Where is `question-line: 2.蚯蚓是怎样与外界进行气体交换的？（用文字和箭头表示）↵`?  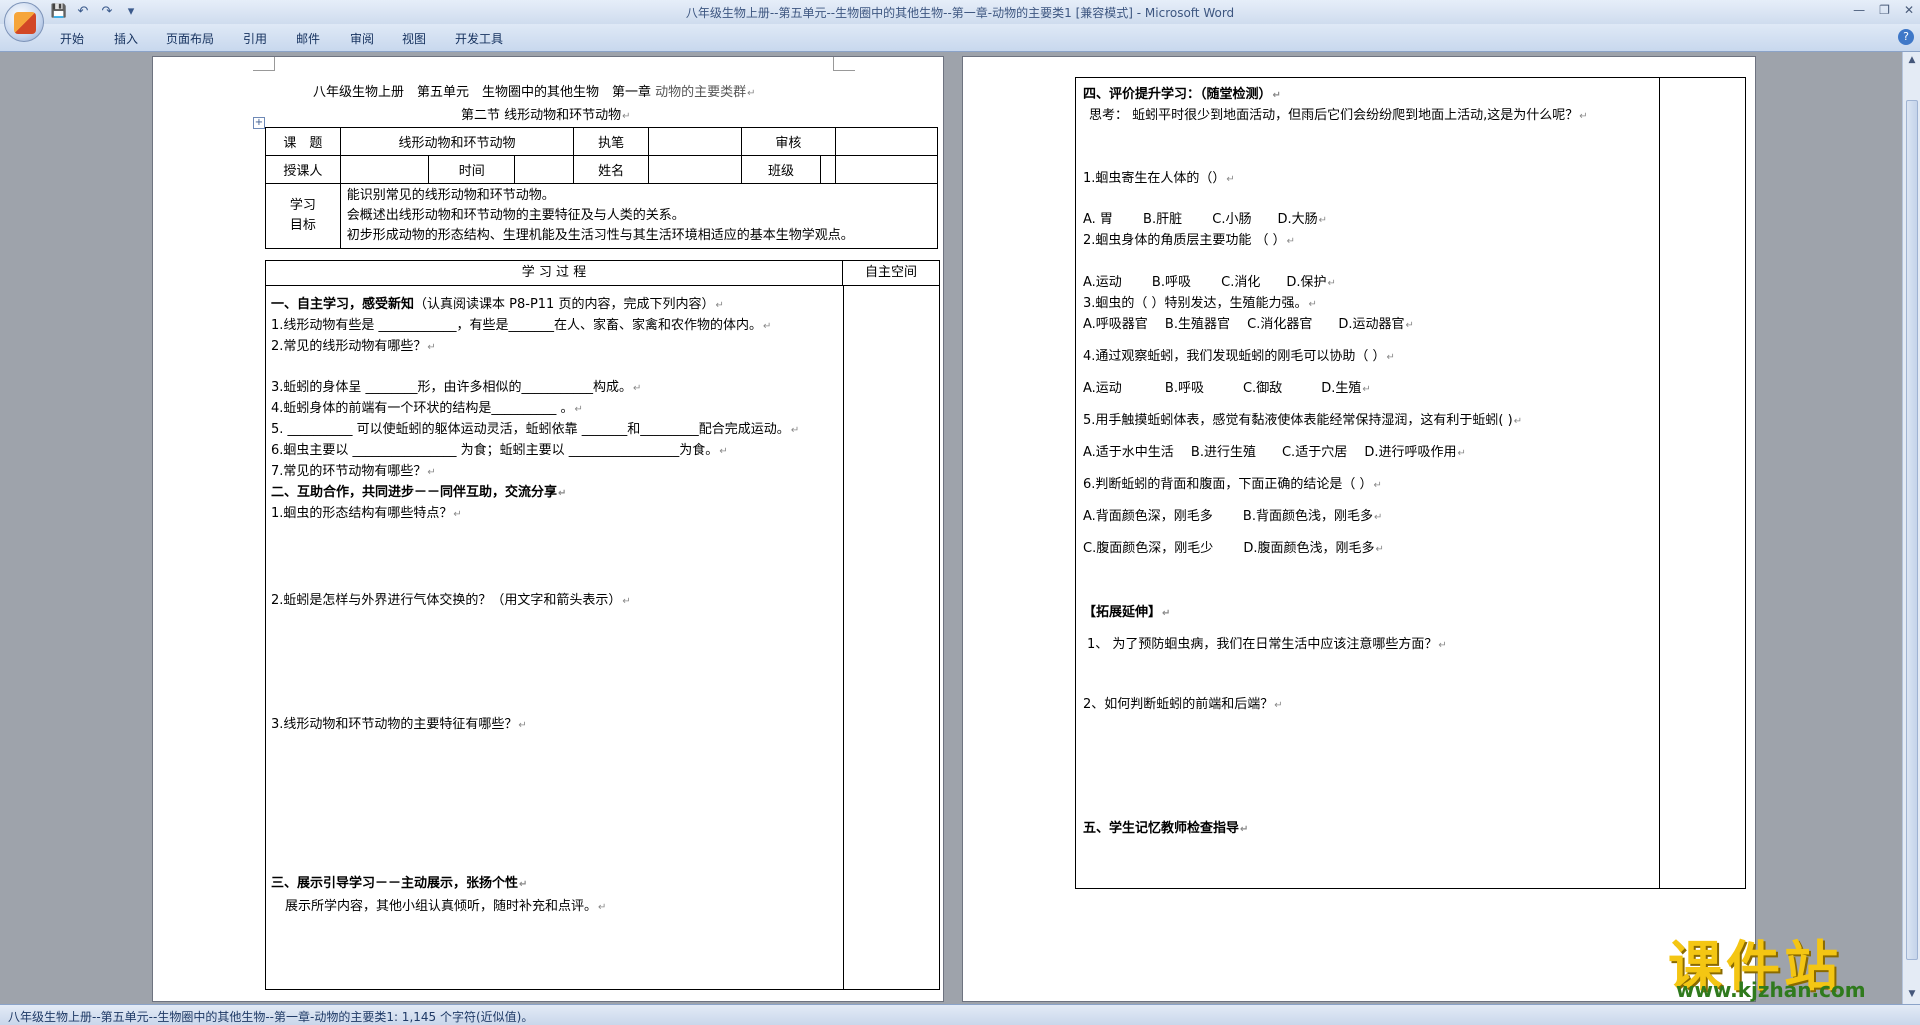 question-line: 2.蚯蚓是怎样与外界进行气体交换的？（用文字和箭头表示）↵ is located at coordinates (451, 600).